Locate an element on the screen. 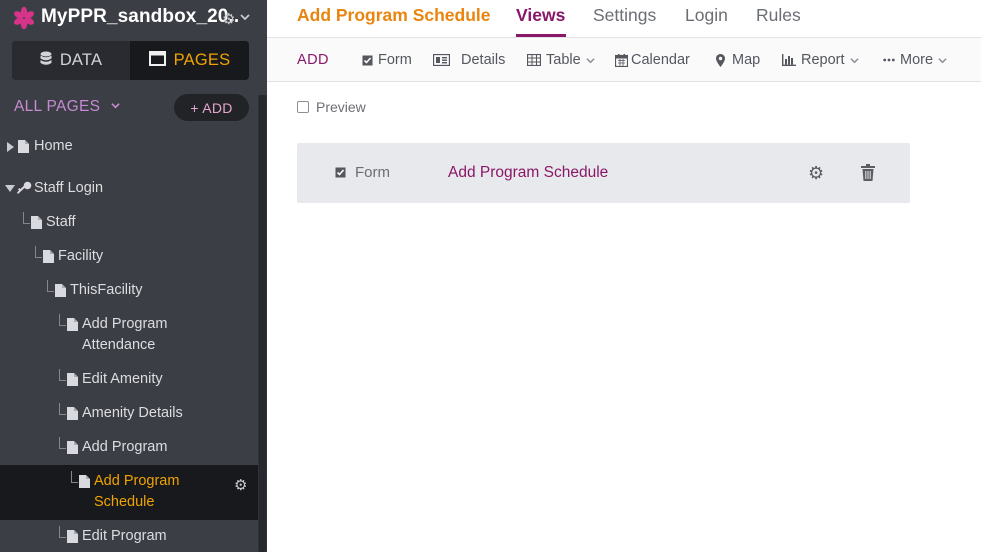 The image size is (981, 552). add-table-view-button: Table is located at coordinates (561, 60).